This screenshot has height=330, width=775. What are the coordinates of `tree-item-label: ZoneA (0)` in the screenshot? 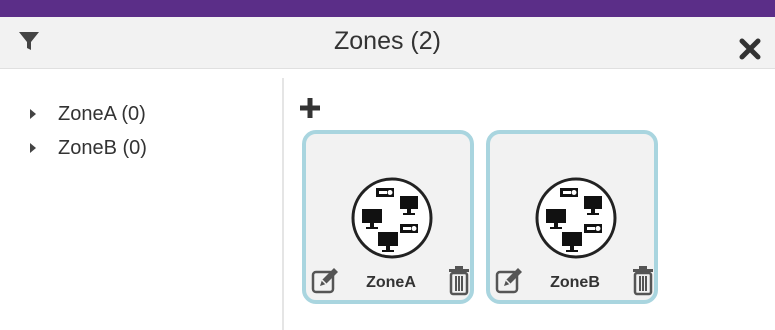 It's located at (102, 113).